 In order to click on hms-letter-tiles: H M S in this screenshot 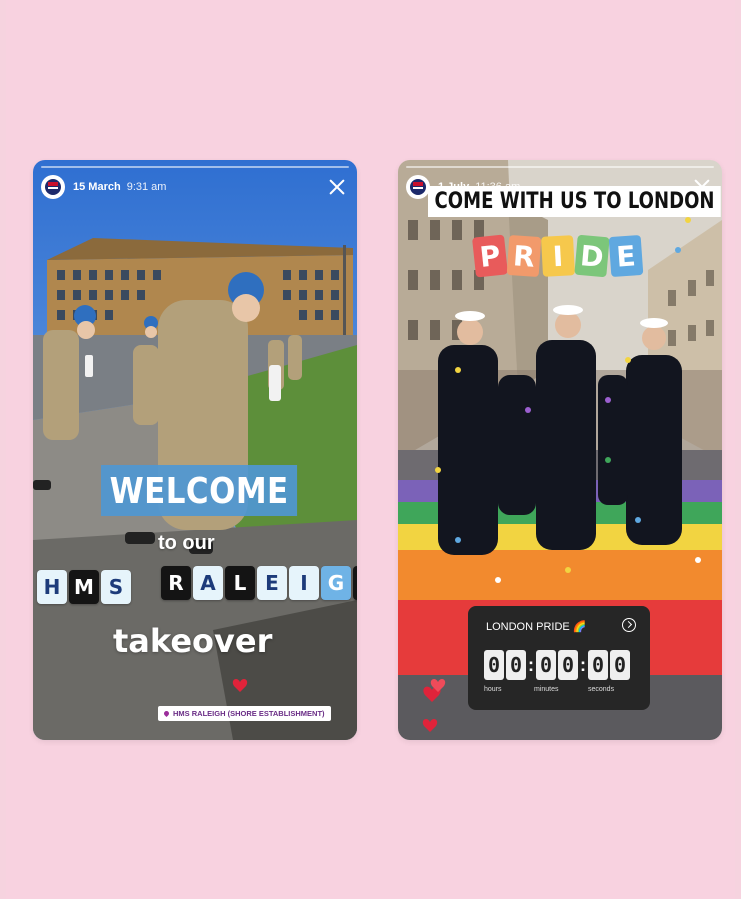, I will do `click(85, 587)`.